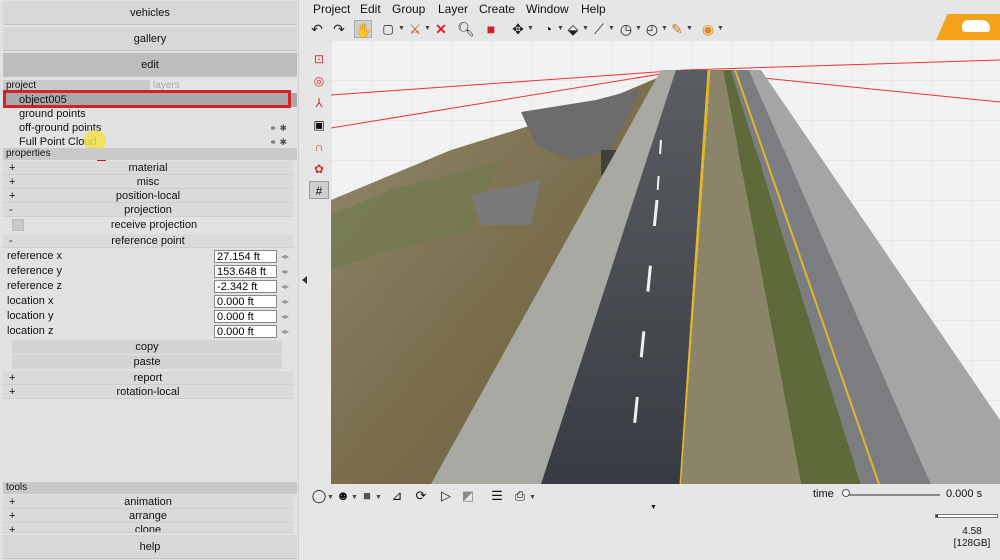 The image size is (1000, 560). What do you see at coordinates (148, 392) in the screenshot?
I see `section-rotation-local: + rotation-local` at bounding box center [148, 392].